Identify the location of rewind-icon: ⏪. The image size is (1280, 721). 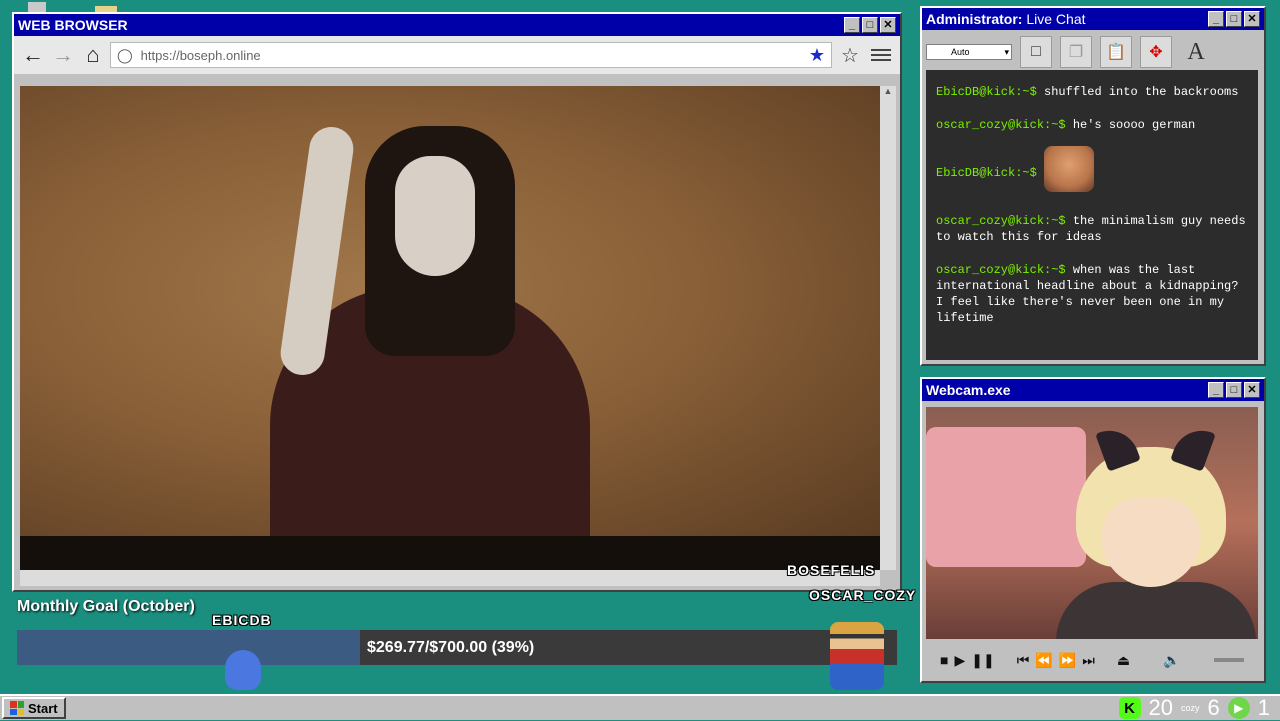
(1043, 660).